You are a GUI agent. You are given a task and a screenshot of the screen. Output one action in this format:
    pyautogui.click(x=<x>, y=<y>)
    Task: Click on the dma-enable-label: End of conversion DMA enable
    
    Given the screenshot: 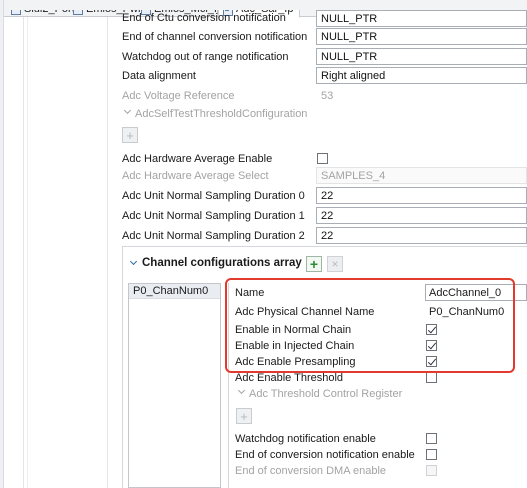 What is the action you would take?
    pyautogui.click(x=311, y=471)
    